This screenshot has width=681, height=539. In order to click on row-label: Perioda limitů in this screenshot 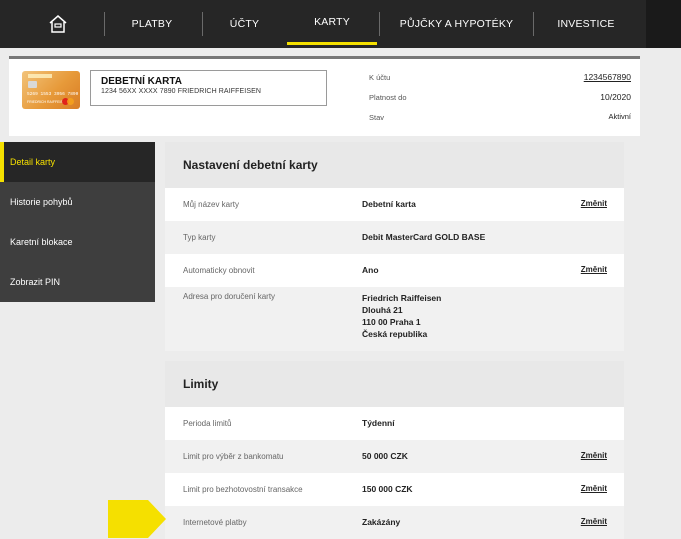, I will do `click(207, 423)`.